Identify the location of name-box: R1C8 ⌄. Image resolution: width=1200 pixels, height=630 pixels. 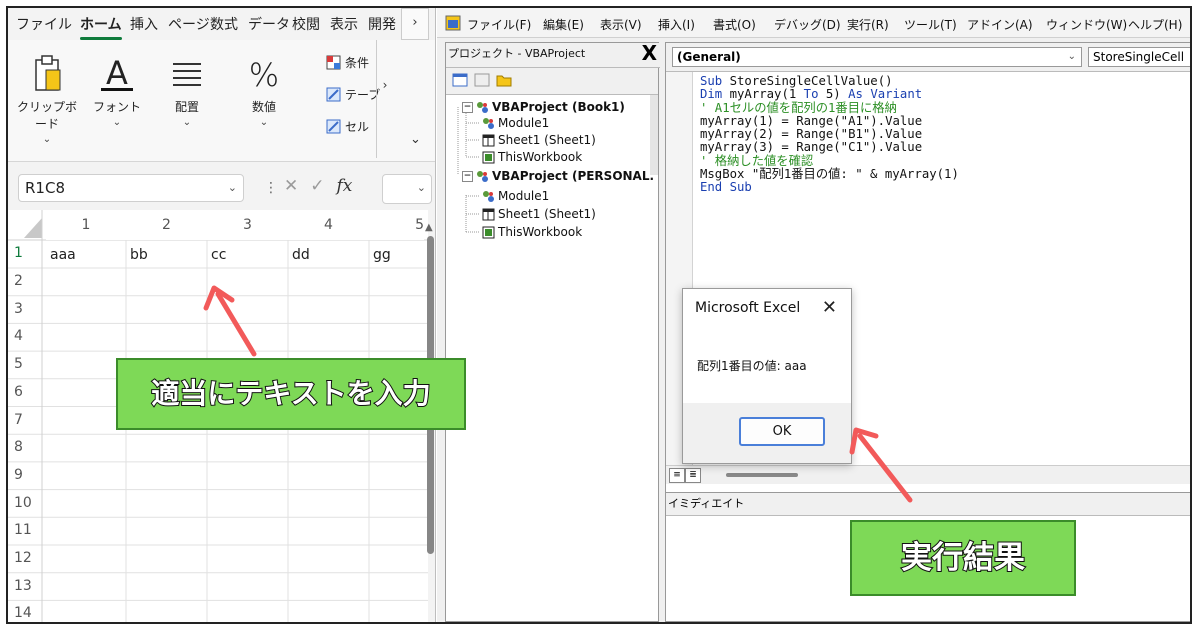
(131, 188).